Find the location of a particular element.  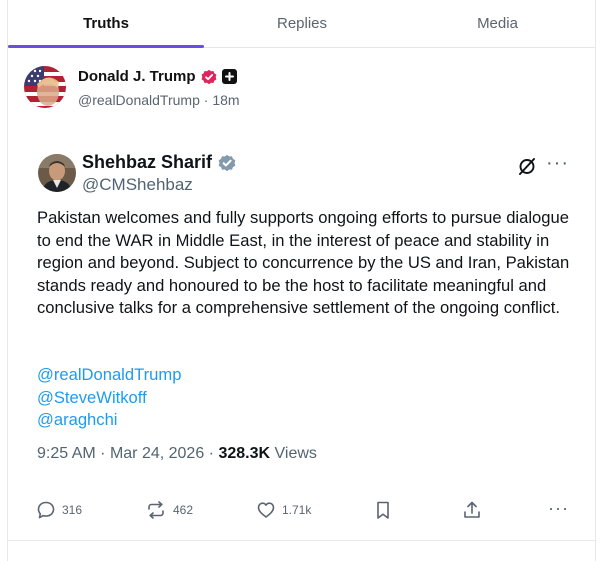

tab-replies: Replies is located at coordinates (302, 23).